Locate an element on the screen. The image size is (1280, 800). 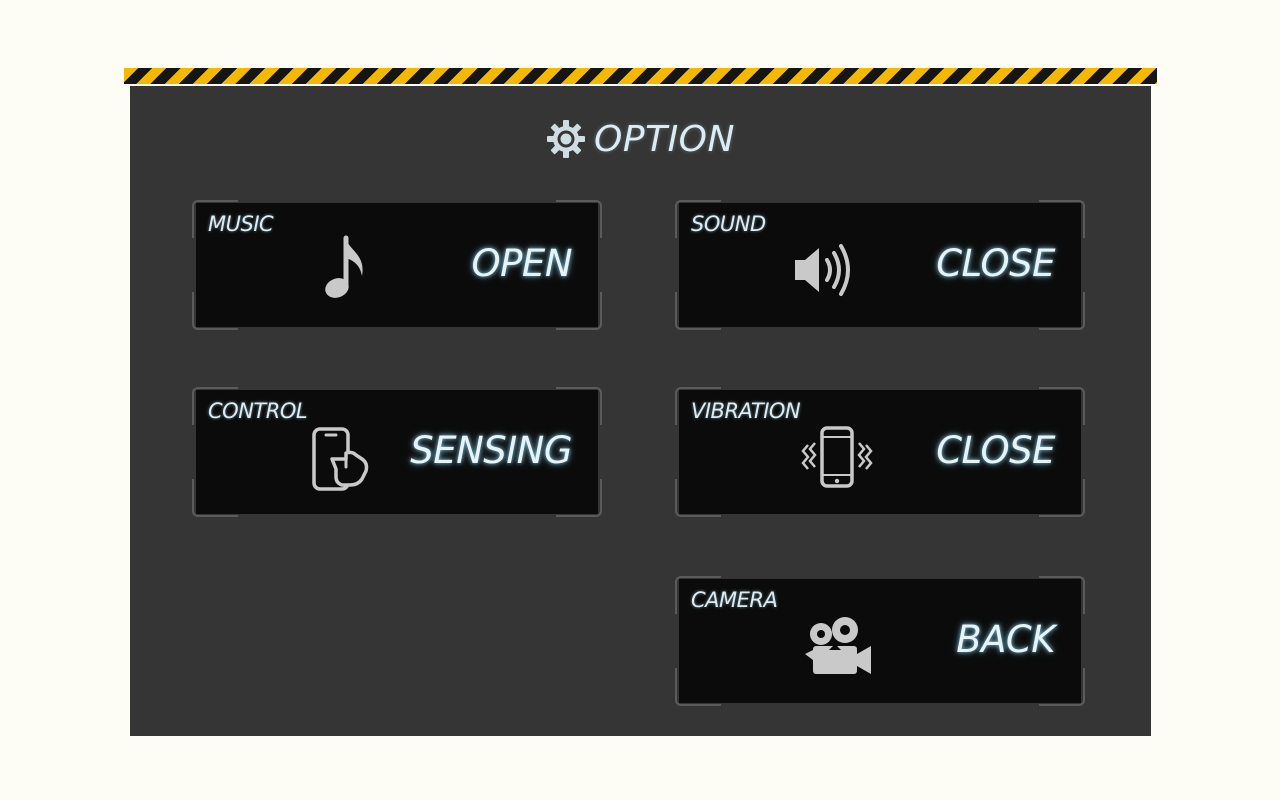
page-title: OPTION is located at coordinates (640, 139).